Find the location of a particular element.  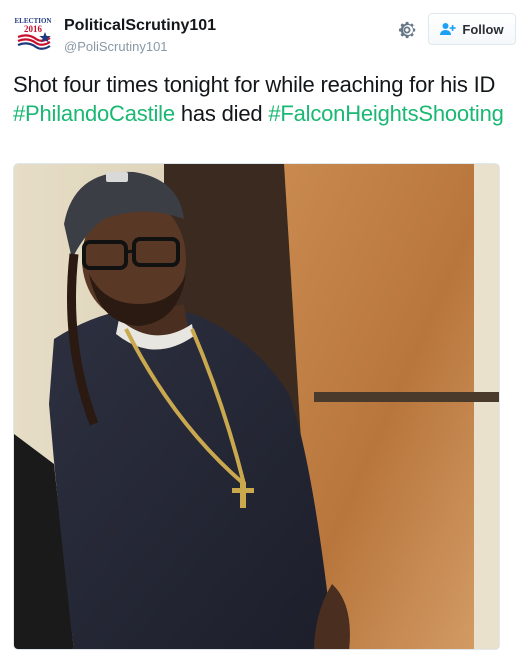

username: @PoliScrutiny101 is located at coordinates (116, 46).